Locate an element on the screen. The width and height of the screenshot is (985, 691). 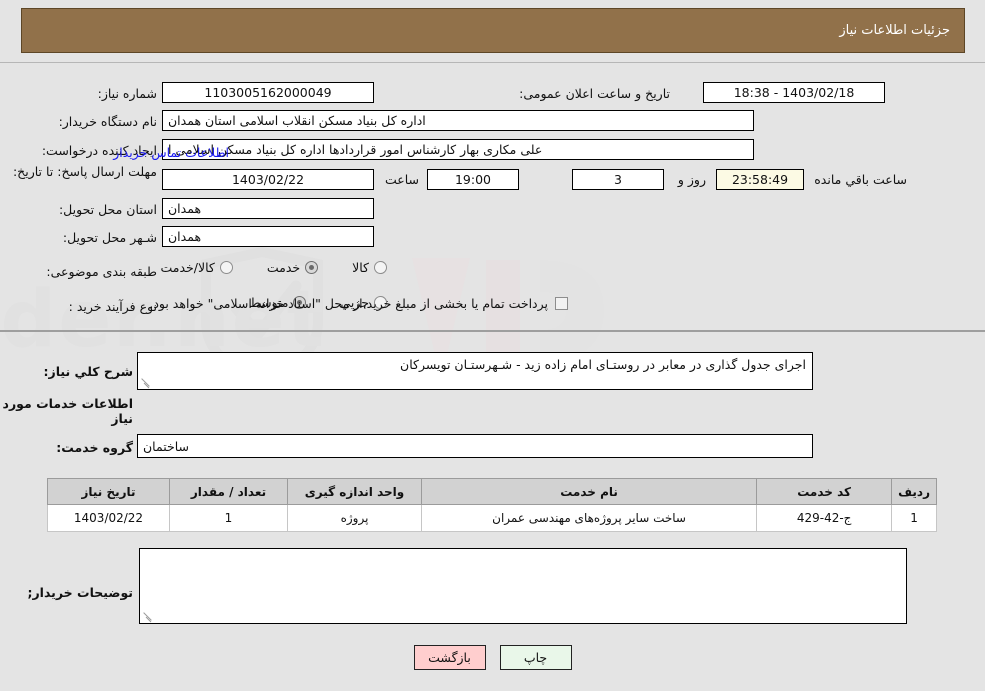
cell-quantity: 1 is located at coordinates (228, 518).